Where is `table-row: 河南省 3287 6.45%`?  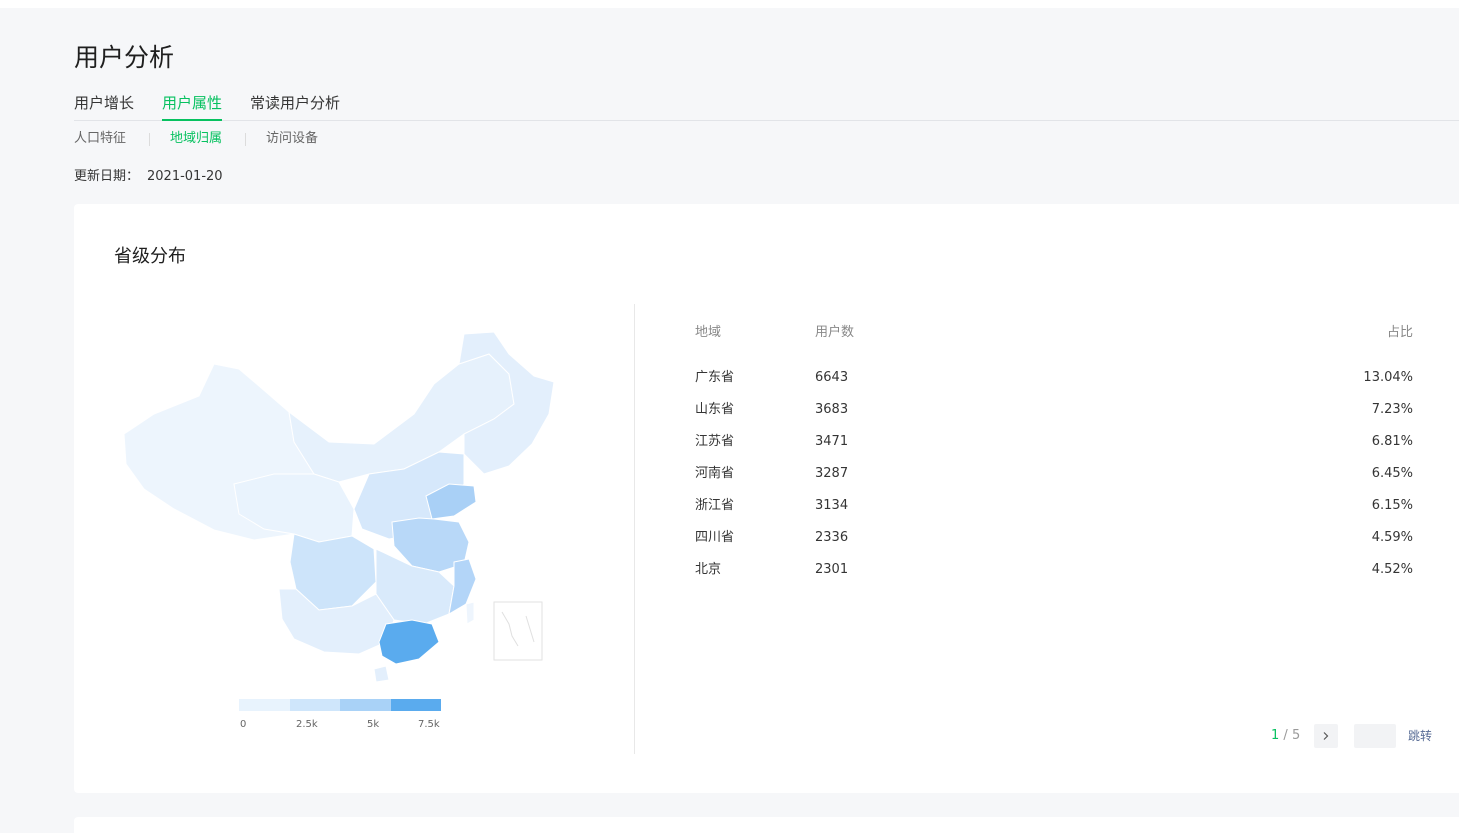
table-row: 河南省 3287 6.45% is located at coordinates (1054, 474).